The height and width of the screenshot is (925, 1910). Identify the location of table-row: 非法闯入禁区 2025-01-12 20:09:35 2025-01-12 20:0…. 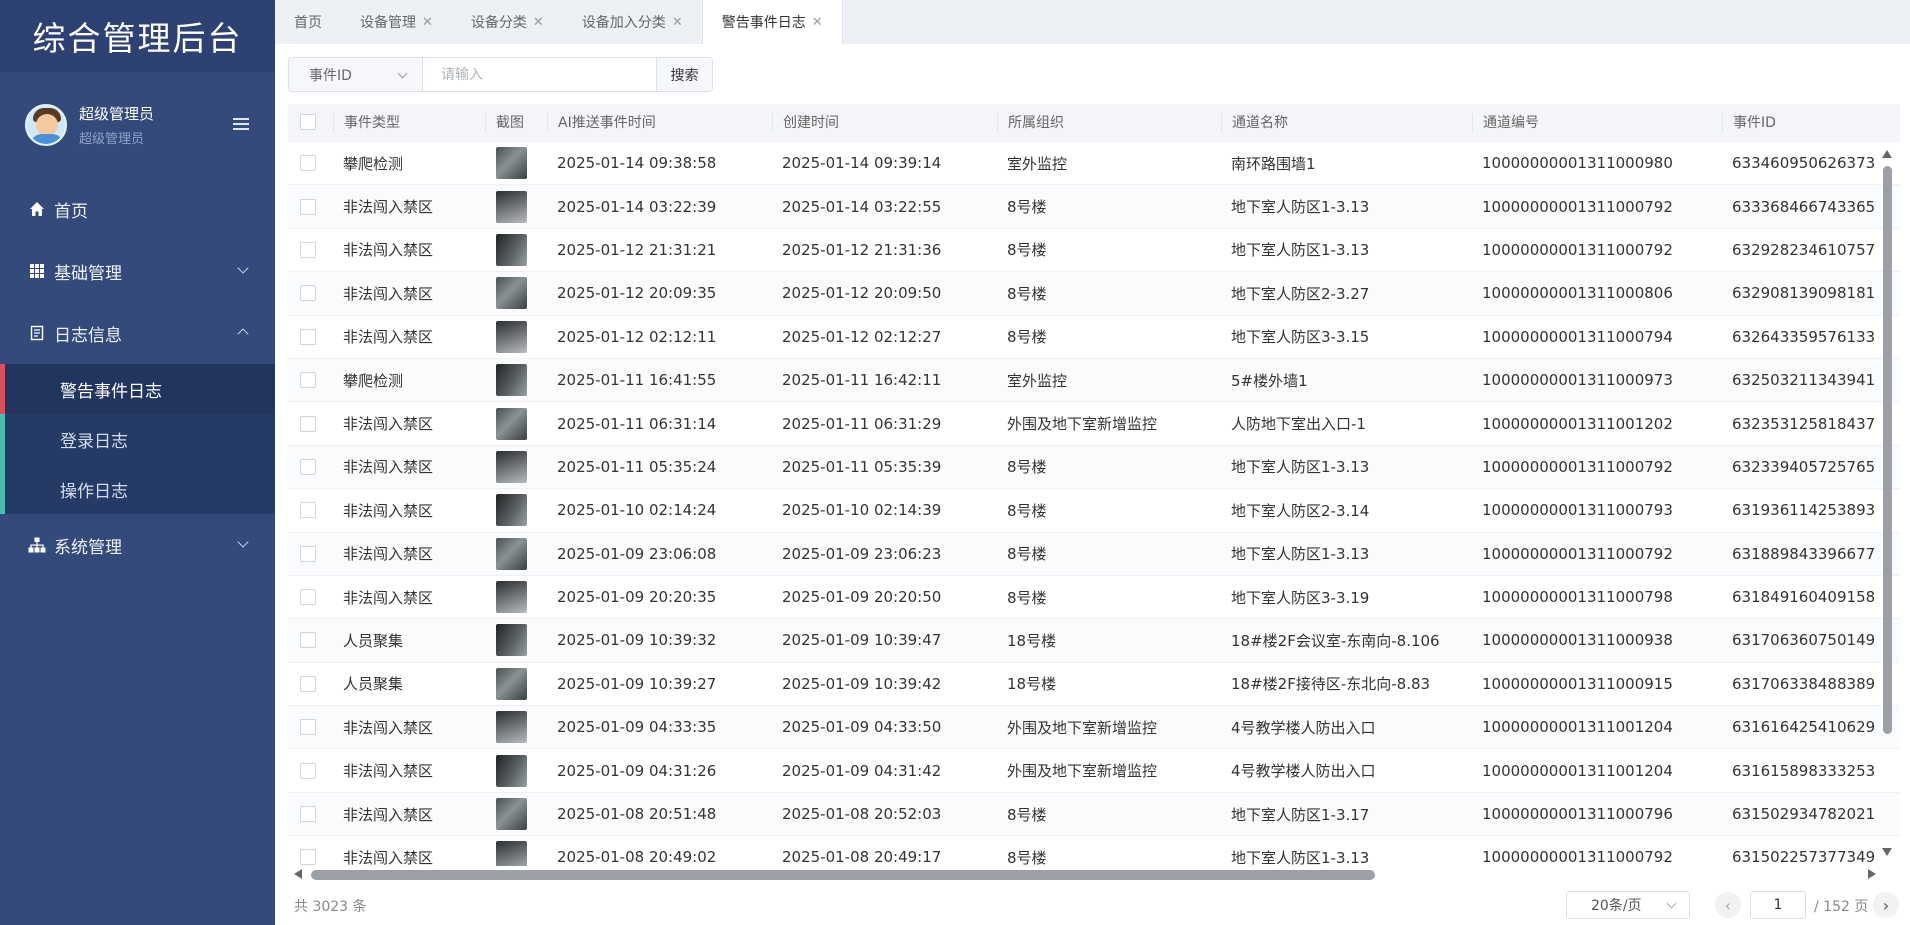
(1094, 294).